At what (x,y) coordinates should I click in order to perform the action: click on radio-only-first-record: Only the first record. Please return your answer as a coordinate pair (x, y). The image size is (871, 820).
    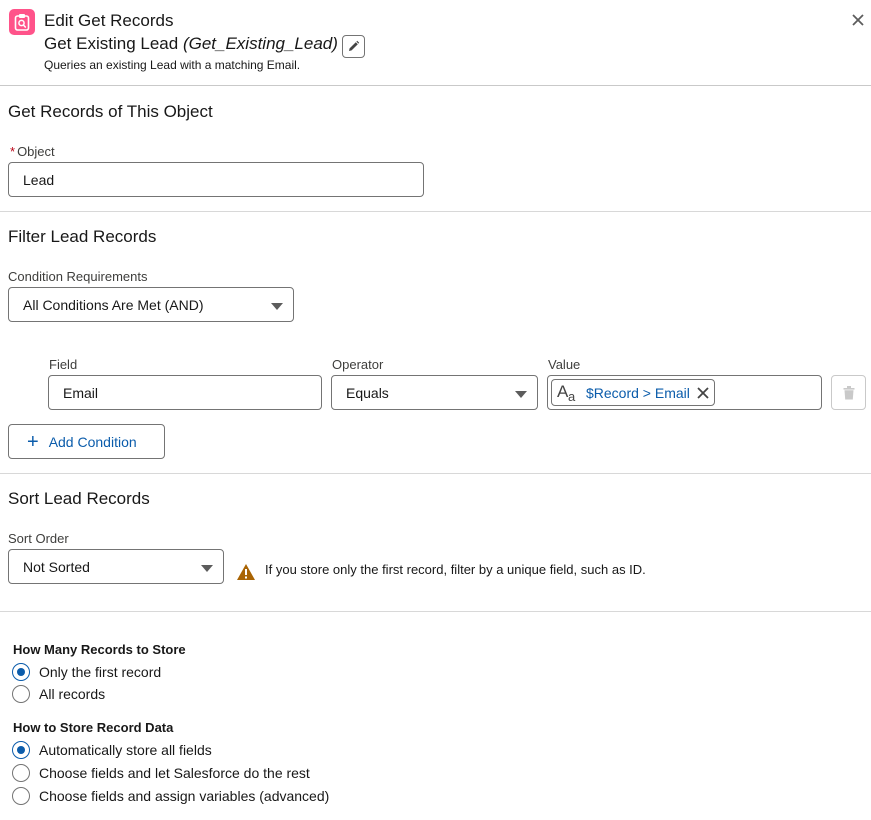
    Looking at the image, I should click on (86, 672).